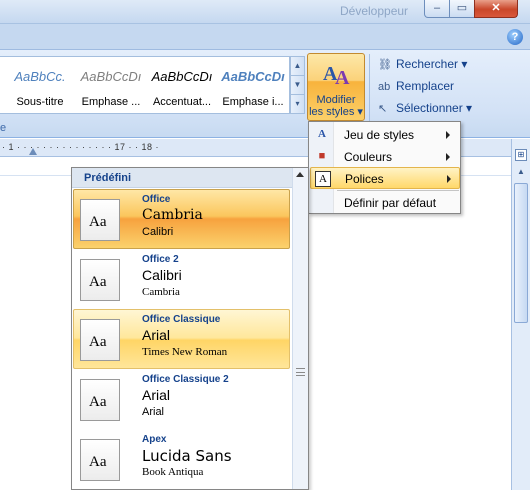  What do you see at coordinates (462, 9) in the screenshot?
I see `maximize-button: ▭` at bounding box center [462, 9].